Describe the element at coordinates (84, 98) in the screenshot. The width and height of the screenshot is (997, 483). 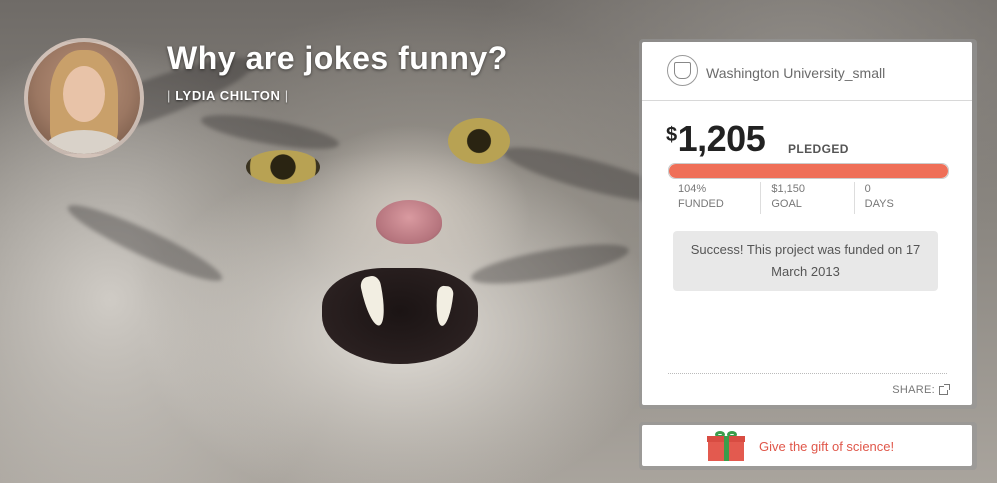
I see `author-avatar` at that location.